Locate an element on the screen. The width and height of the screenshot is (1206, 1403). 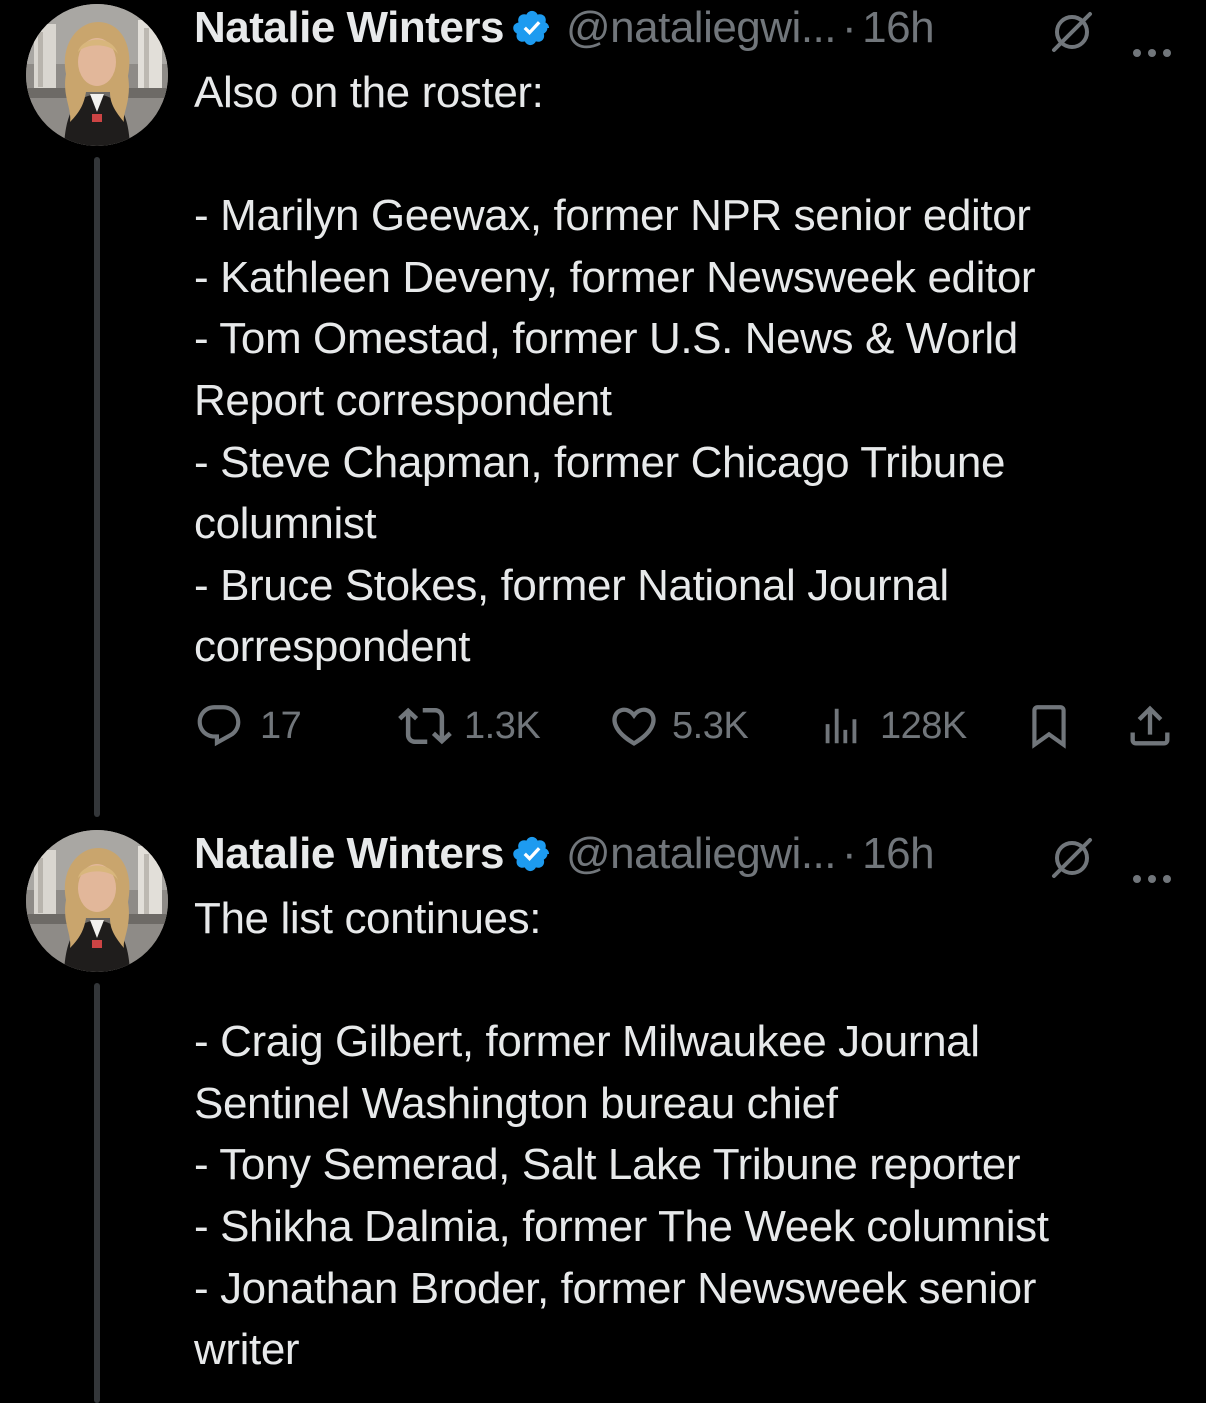
reply-count: 17 is located at coordinates (281, 725).